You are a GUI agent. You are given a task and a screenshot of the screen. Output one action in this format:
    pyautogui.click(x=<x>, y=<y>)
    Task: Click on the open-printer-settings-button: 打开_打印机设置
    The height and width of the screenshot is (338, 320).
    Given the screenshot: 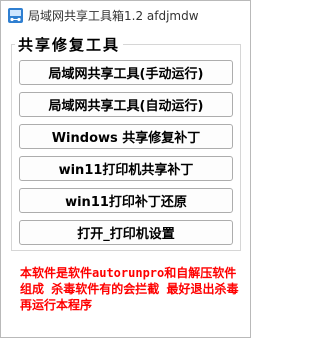 What is the action you would take?
    pyautogui.click(x=126, y=232)
    